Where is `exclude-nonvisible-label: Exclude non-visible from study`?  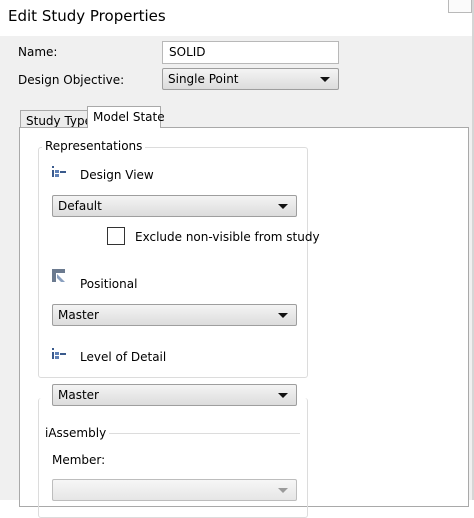 exclude-nonvisible-label: Exclude non-visible from study is located at coordinates (227, 237).